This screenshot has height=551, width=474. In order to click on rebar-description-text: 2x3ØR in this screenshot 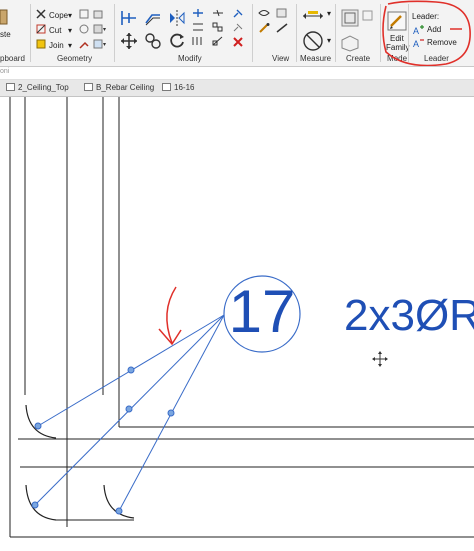, I will do `click(409, 316)`.